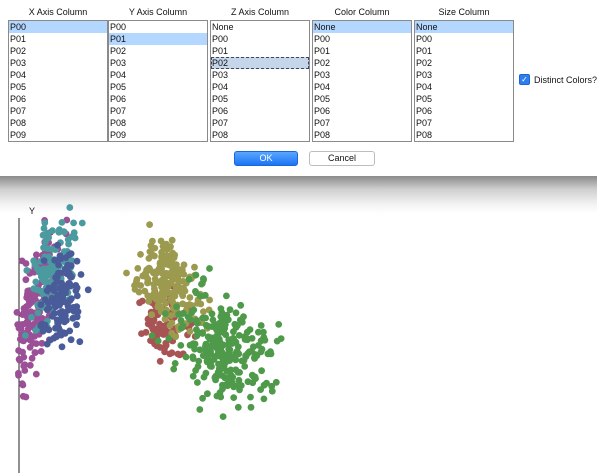 This screenshot has width=597, height=473. Describe the element at coordinates (158, 12) in the screenshot. I see `y-column-title: Y Axis Column` at that location.